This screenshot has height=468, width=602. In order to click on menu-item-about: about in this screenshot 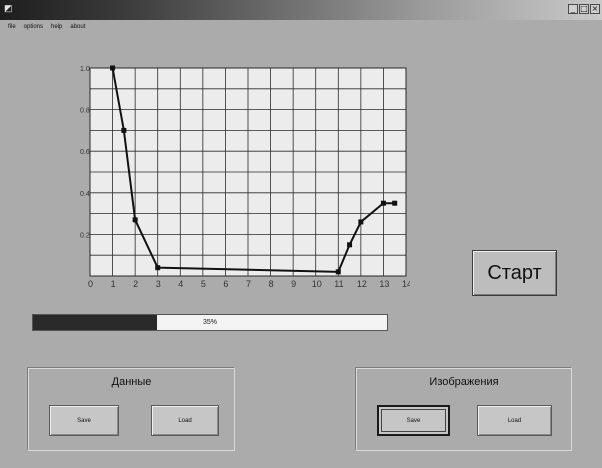, I will do `click(77, 27)`.